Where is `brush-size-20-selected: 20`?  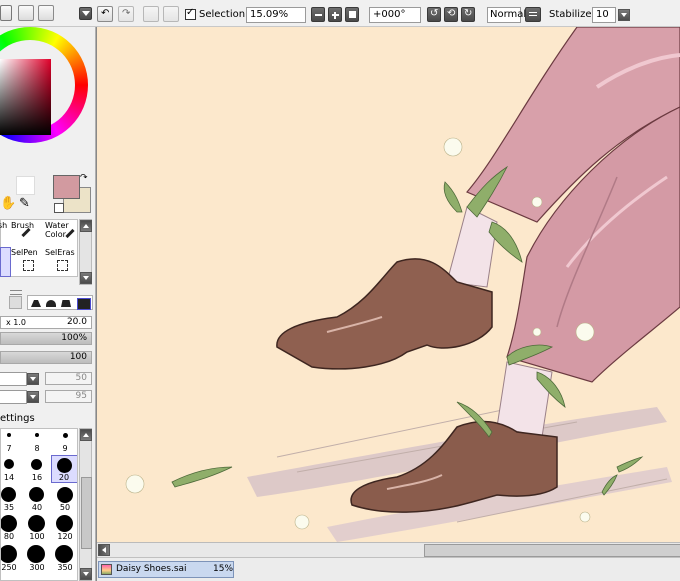
brush-size-20-selected: 20 is located at coordinates (64, 469).